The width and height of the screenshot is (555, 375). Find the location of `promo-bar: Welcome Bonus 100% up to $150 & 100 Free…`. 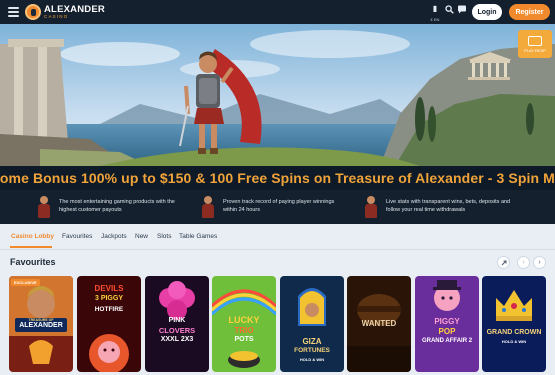

promo-bar: Welcome Bonus 100% up to $150 & 100 Free… is located at coordinates (277, 178).